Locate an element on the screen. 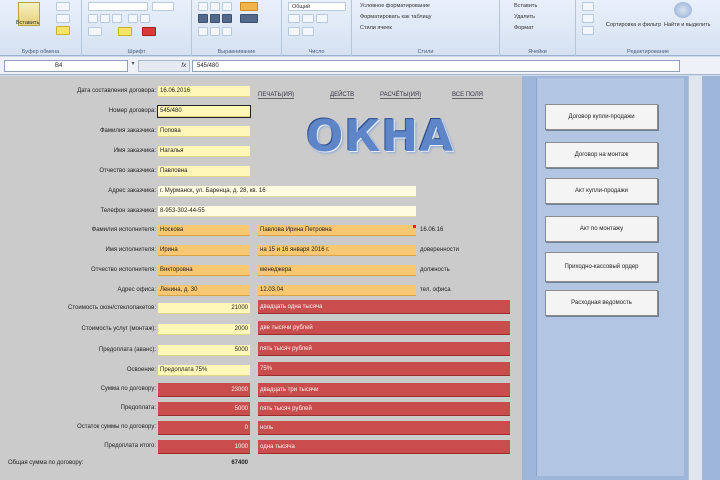  ribbon-group-label: Выравнивание is located at coordinates (236, 52).